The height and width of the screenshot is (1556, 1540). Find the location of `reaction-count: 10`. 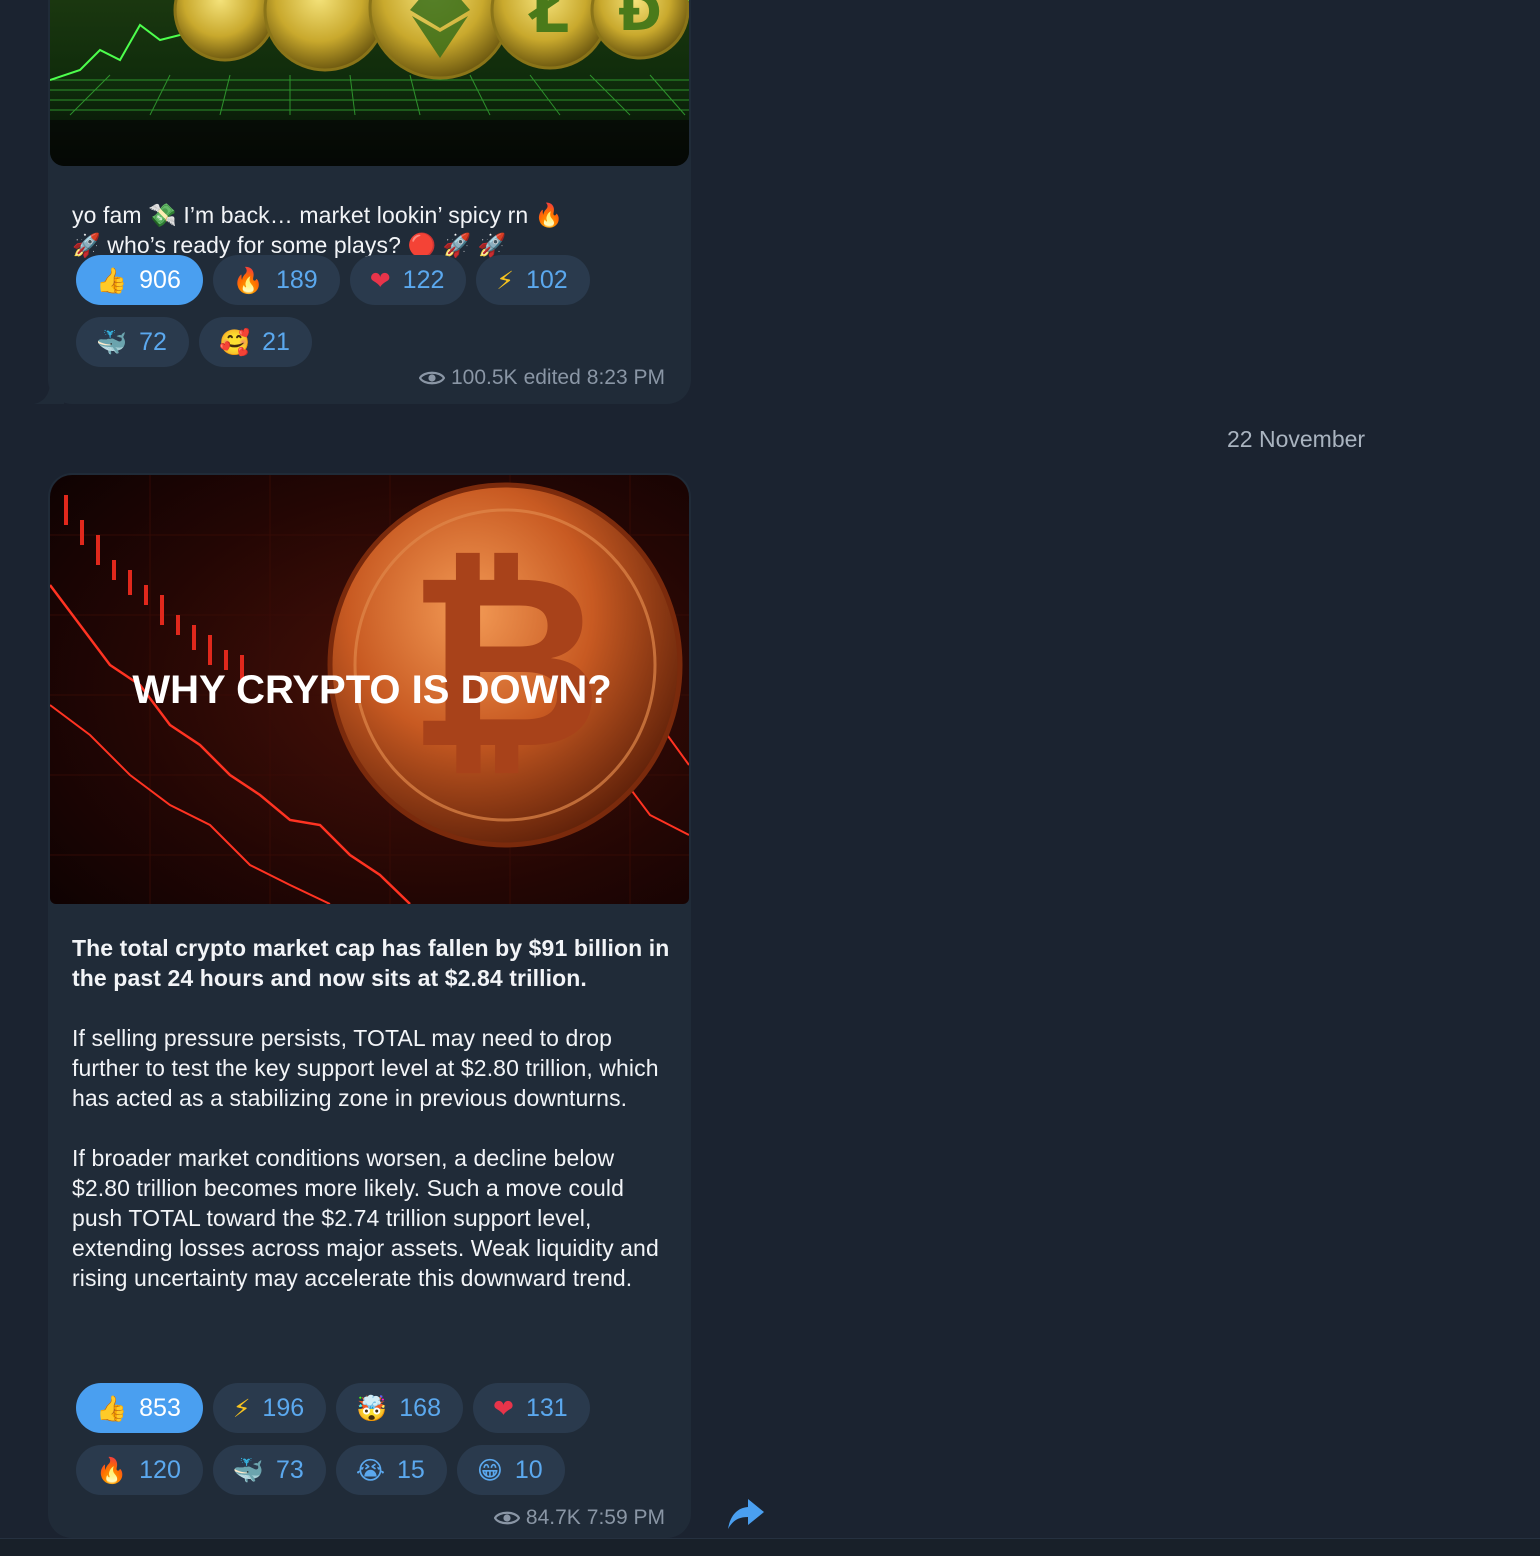

reaction-count: 10 is located at coordinates (528, 1469).